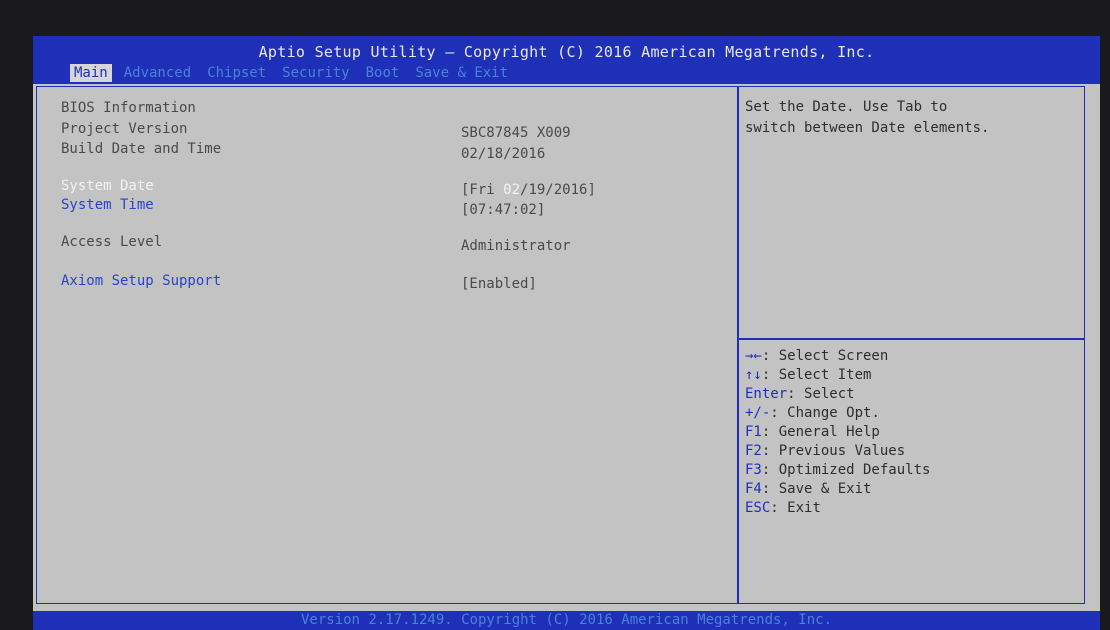 This screenshot has height=630, width=1110. Describe the element at coordinates (503, 154) in the screenshot. I see `build-date-value: 02/18/2016` at that location.